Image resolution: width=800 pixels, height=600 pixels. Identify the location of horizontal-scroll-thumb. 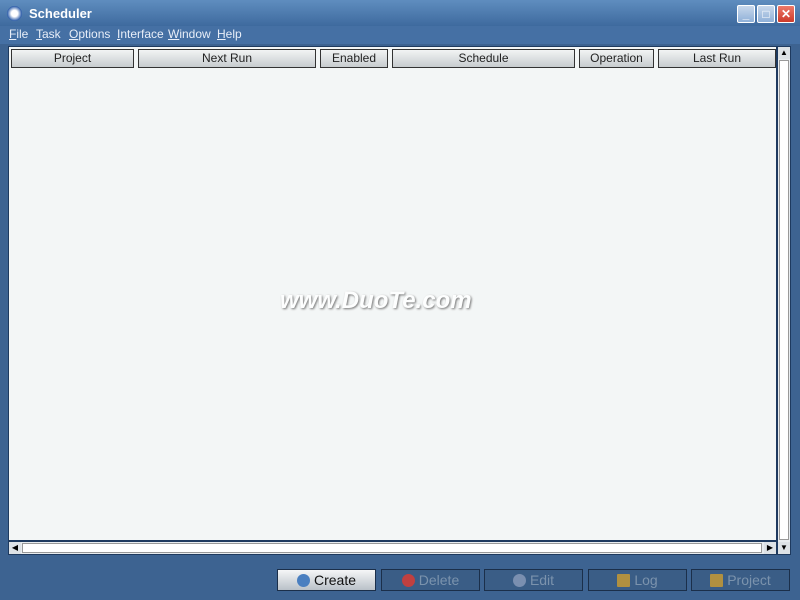
(392, 548).